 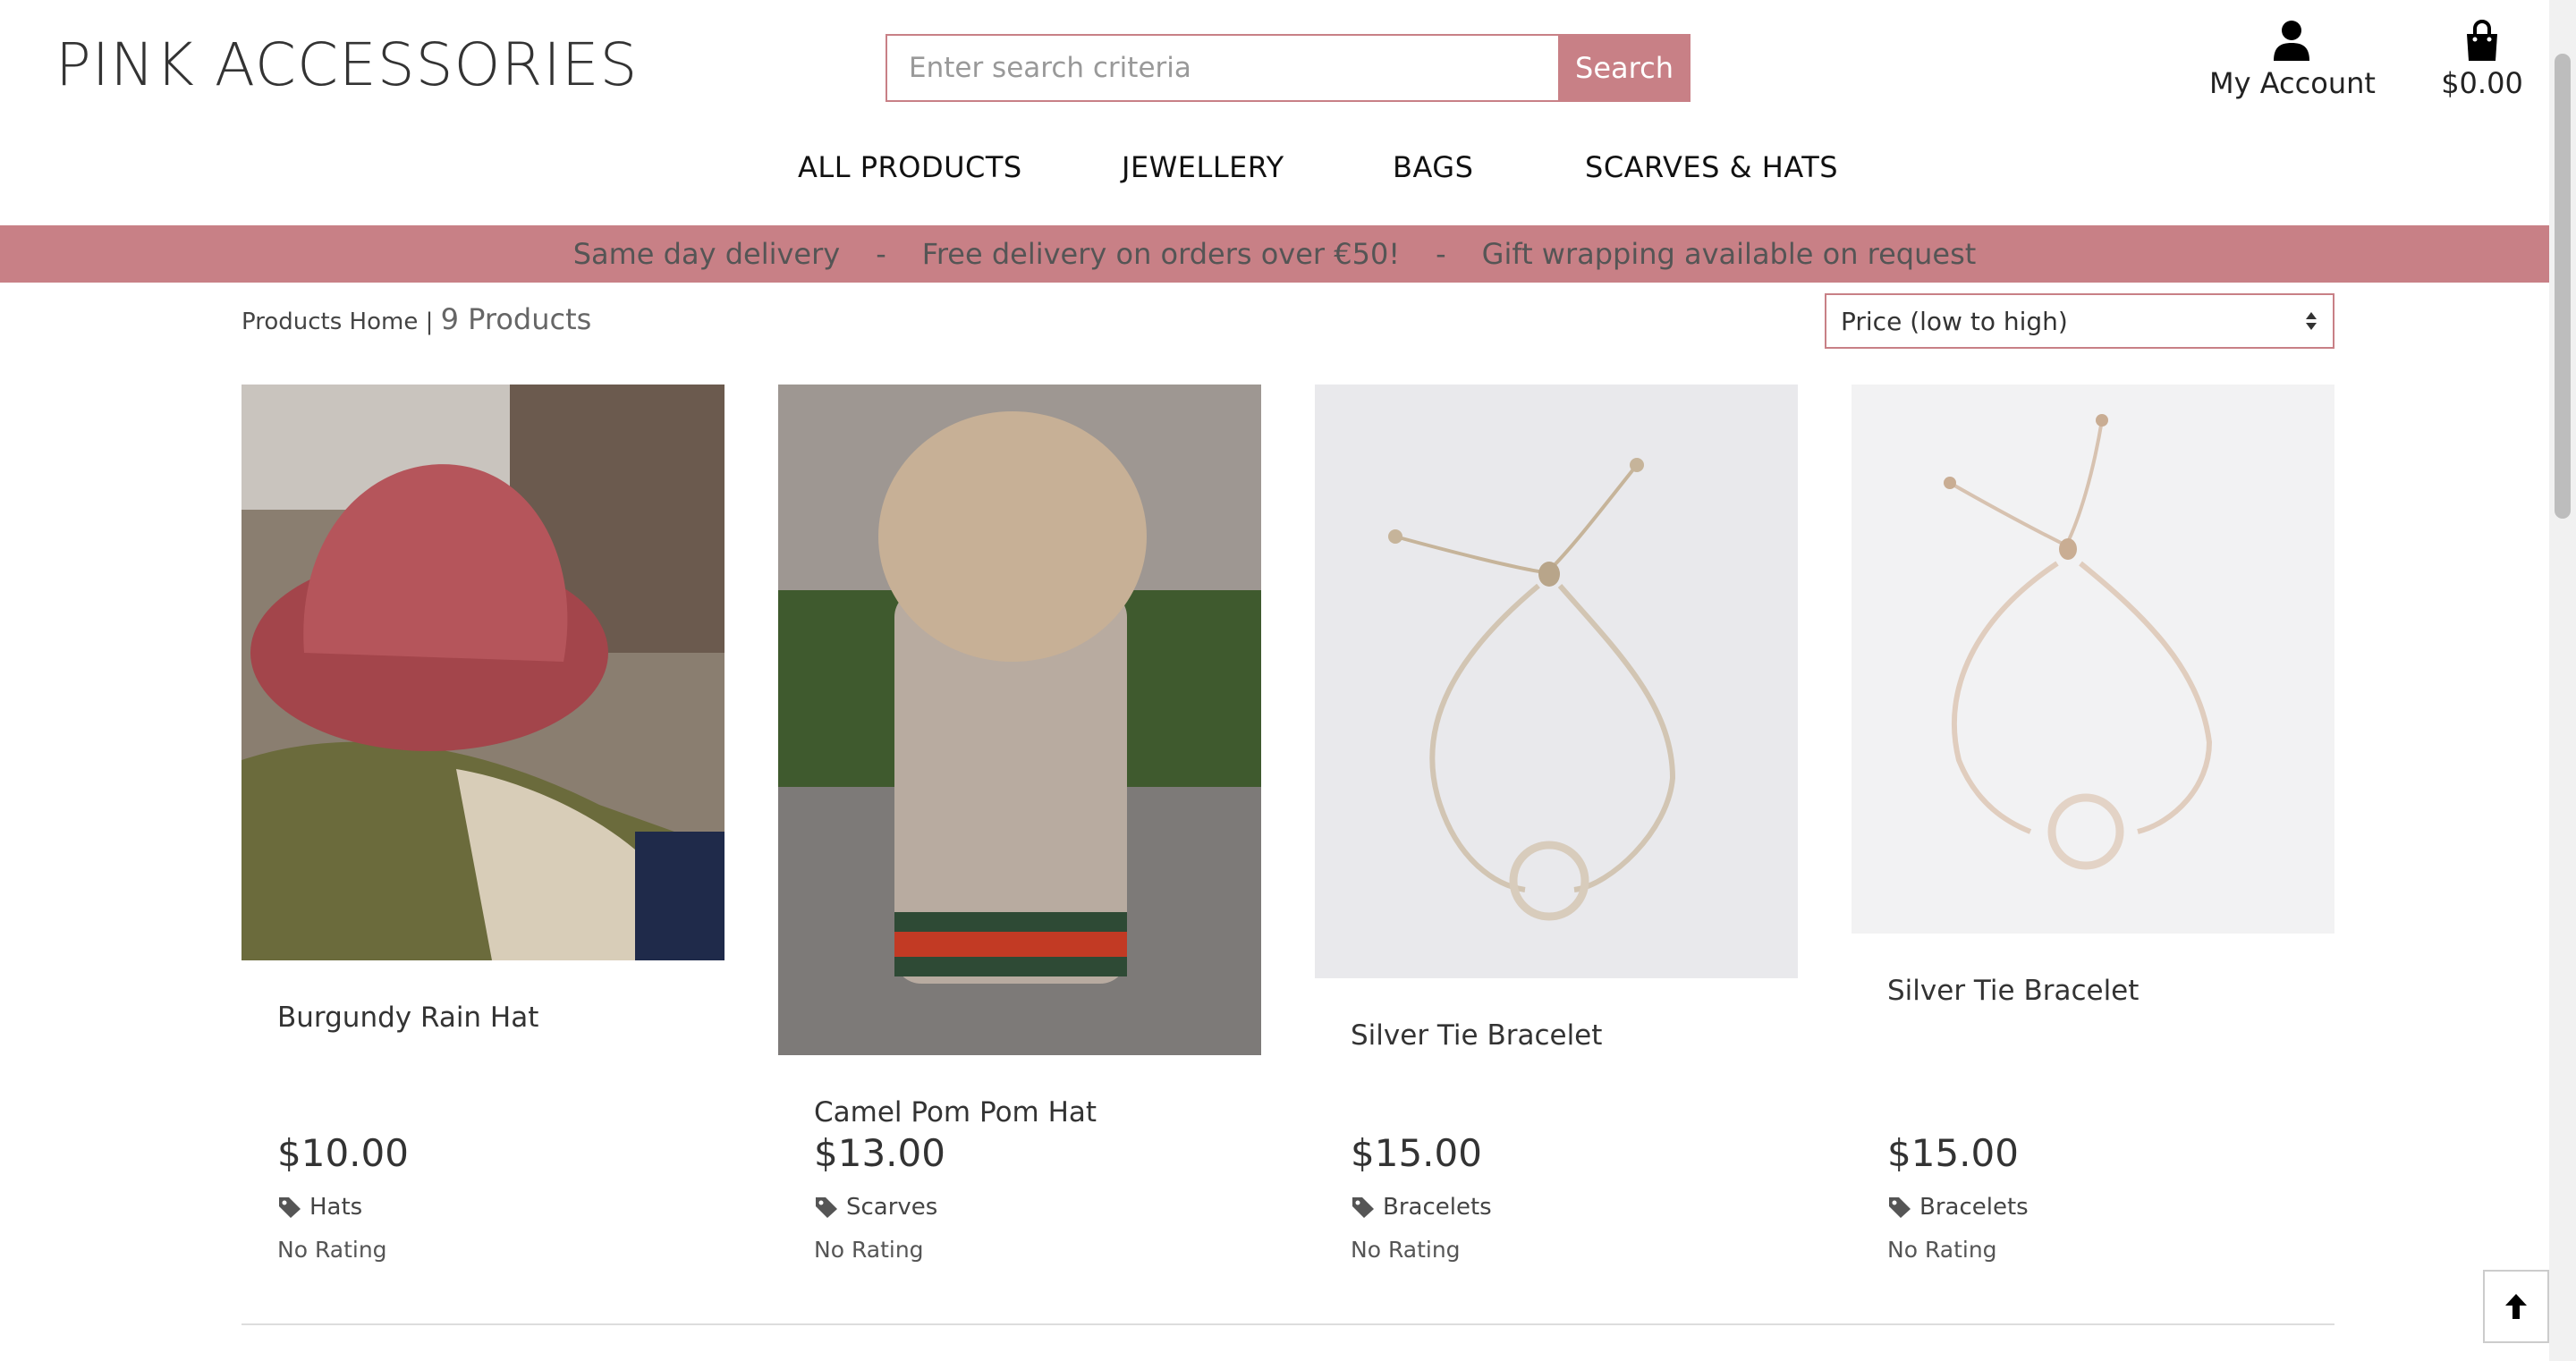 I want to click on product-name: Burgundy Rain Hat, so click(x=407, y=1018).